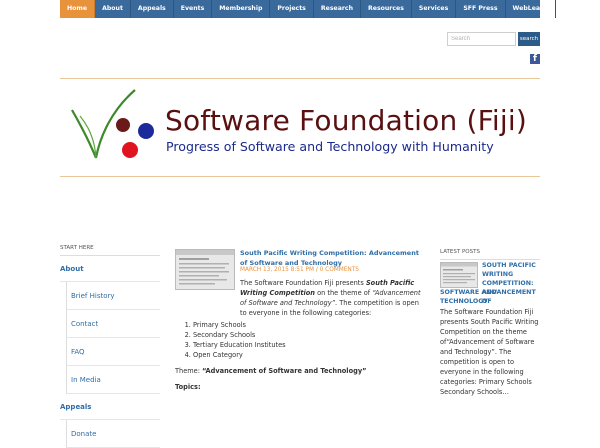 The image size is (600, 448). I want to click on post-topics-label: Topics:, so click(188, 387).